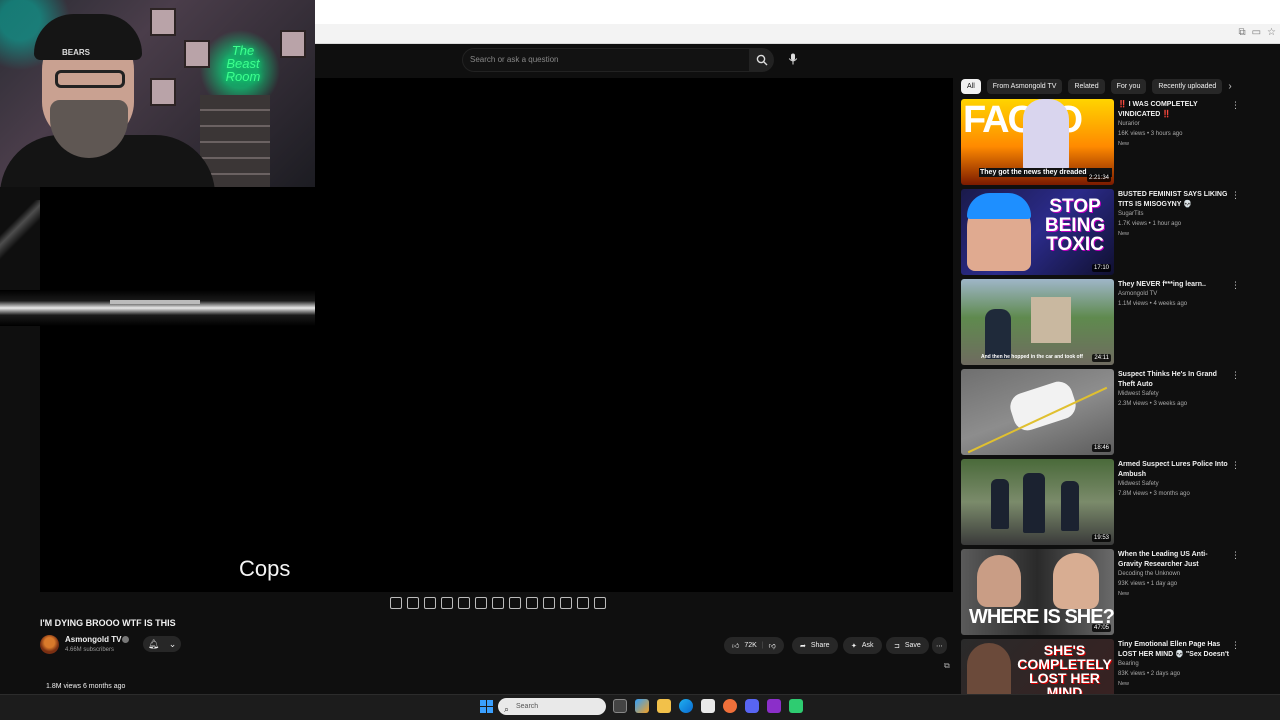 The image size is (1280, 720). Describe the element at coordinates (1241, 32) in the screenshot. I see `extension-icon: ⧉` at that location.